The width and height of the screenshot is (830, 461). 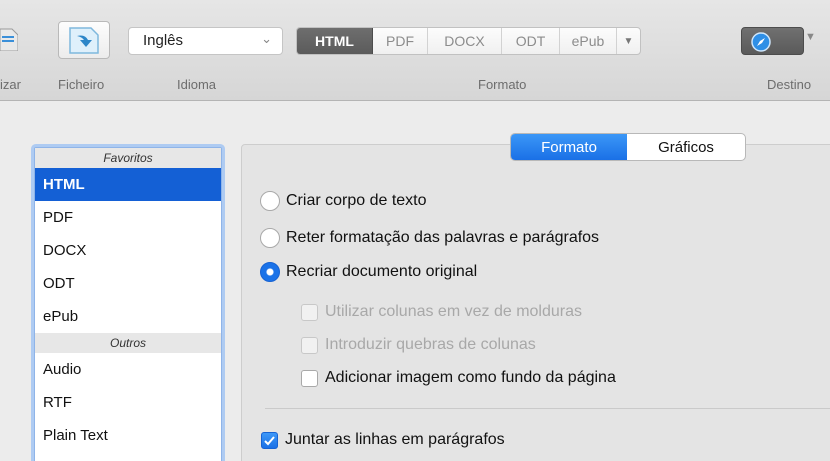 What do you see at coordinates (502, 84) in the screenshot?
I see `format-label: Formato` at bounding box center [502, 84].